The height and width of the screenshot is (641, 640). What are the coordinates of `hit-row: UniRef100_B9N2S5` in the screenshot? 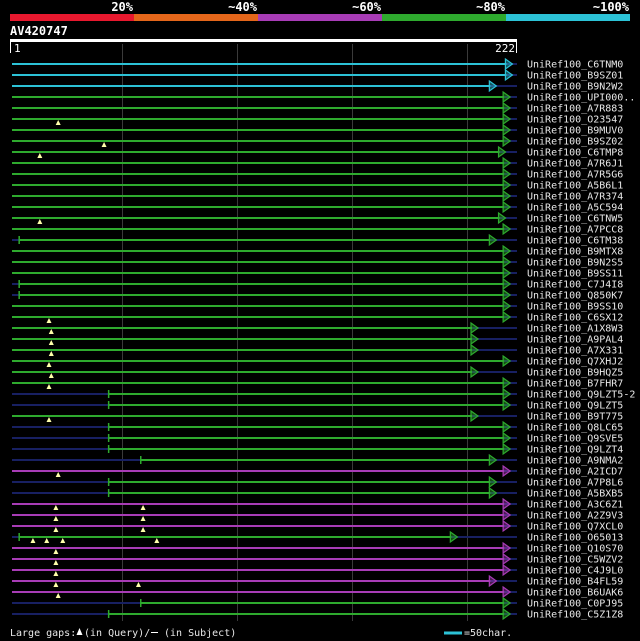 It's located at (317, 262).